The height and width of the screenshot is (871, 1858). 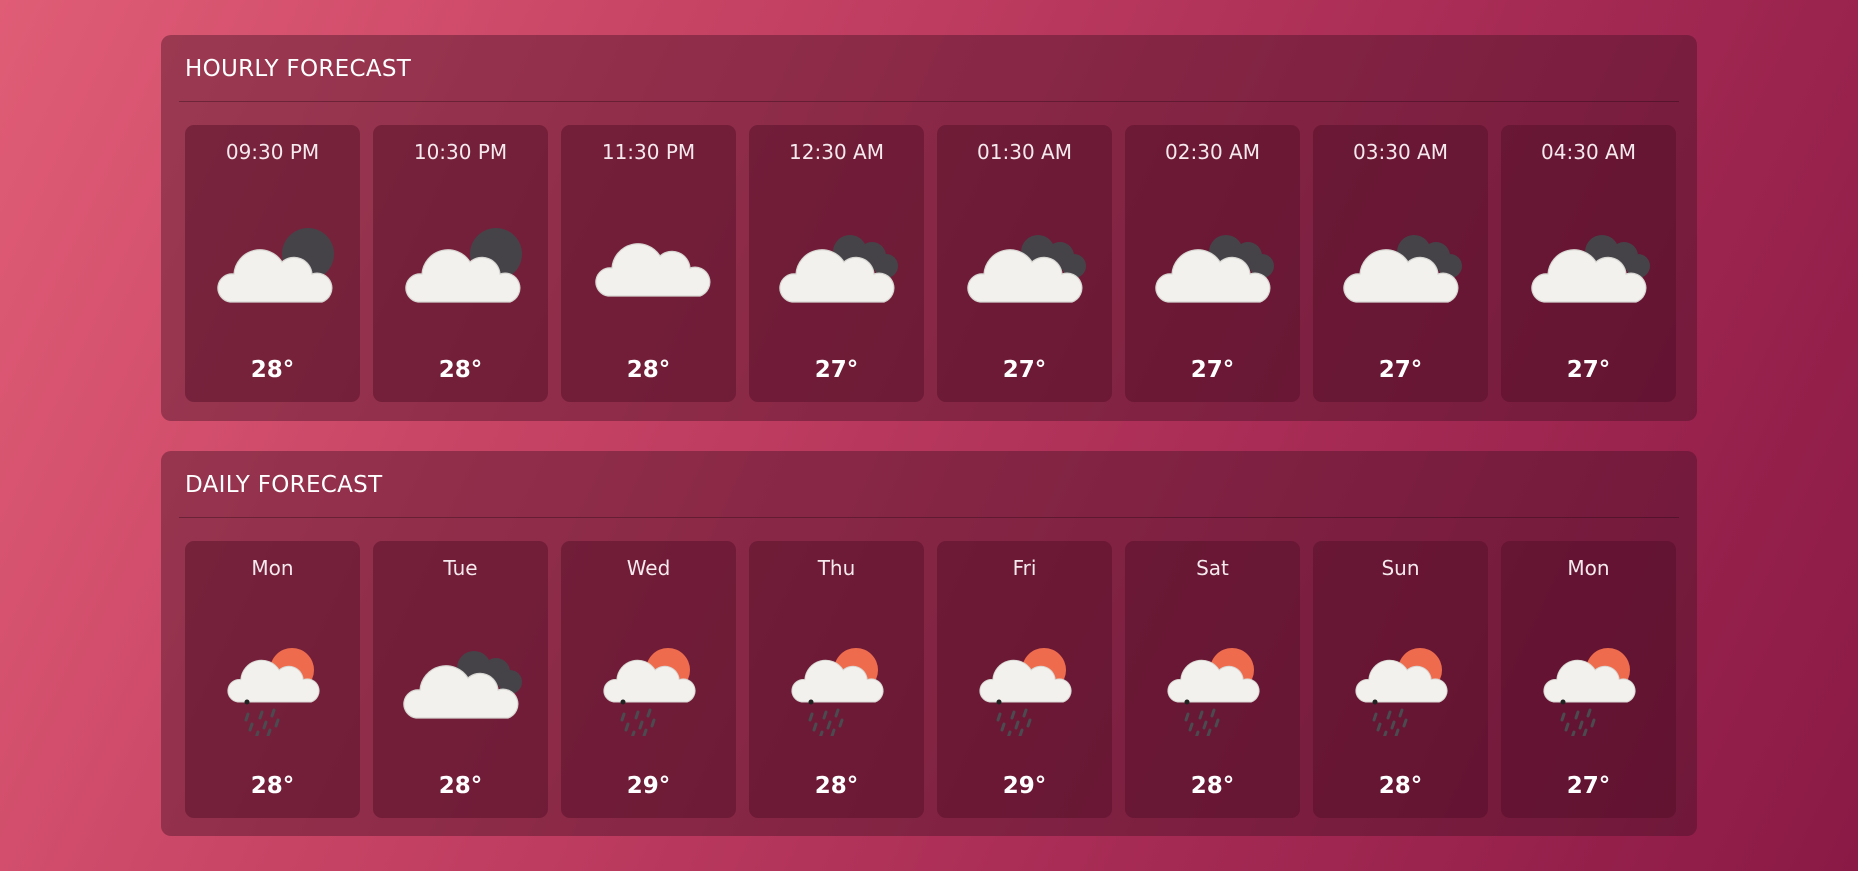 What do you see at coordinates (836, 152) in the screenshot?
I see `hourly-card-time: 12:30 AM` at bounding box center [836, 152].